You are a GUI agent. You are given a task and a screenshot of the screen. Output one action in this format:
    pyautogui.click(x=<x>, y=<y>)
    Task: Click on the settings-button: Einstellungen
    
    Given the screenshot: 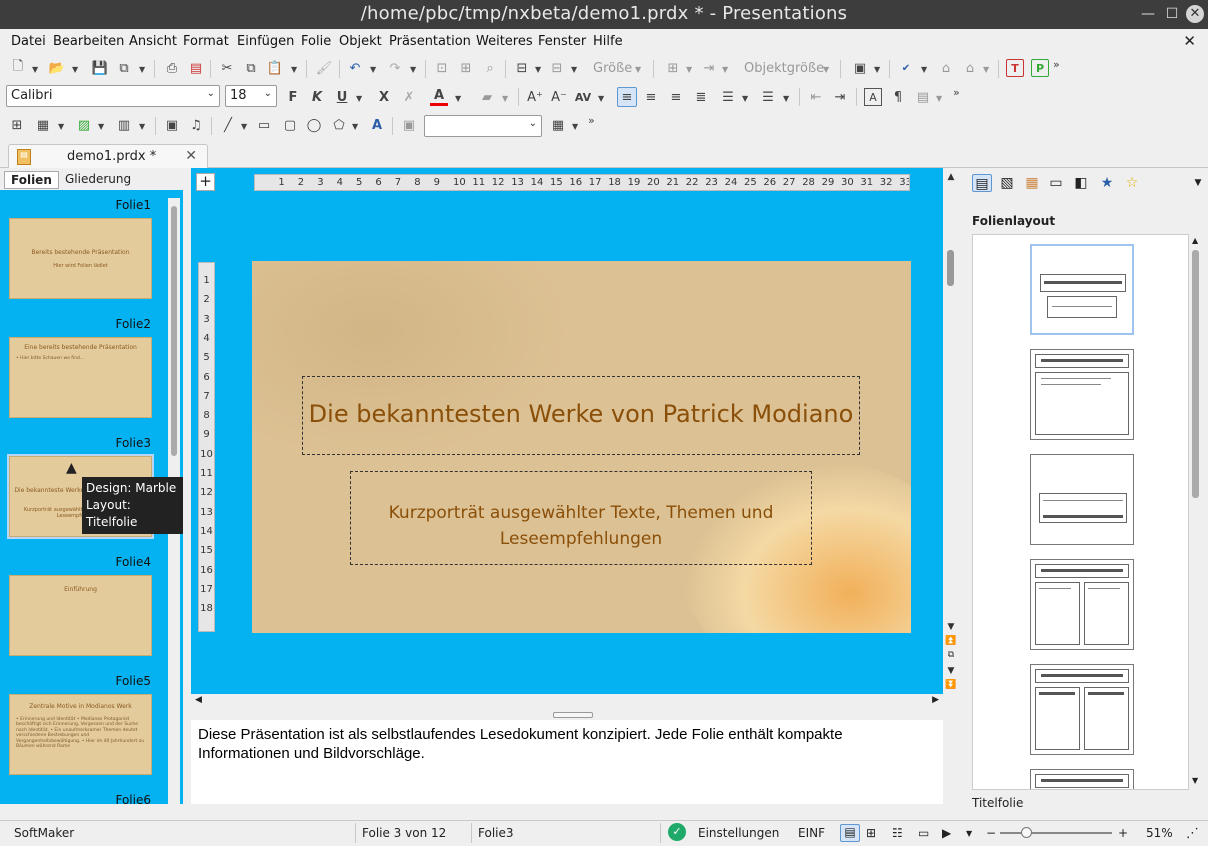 What is the action you would take?
    pyautogui.click(x=738, y=833)
    